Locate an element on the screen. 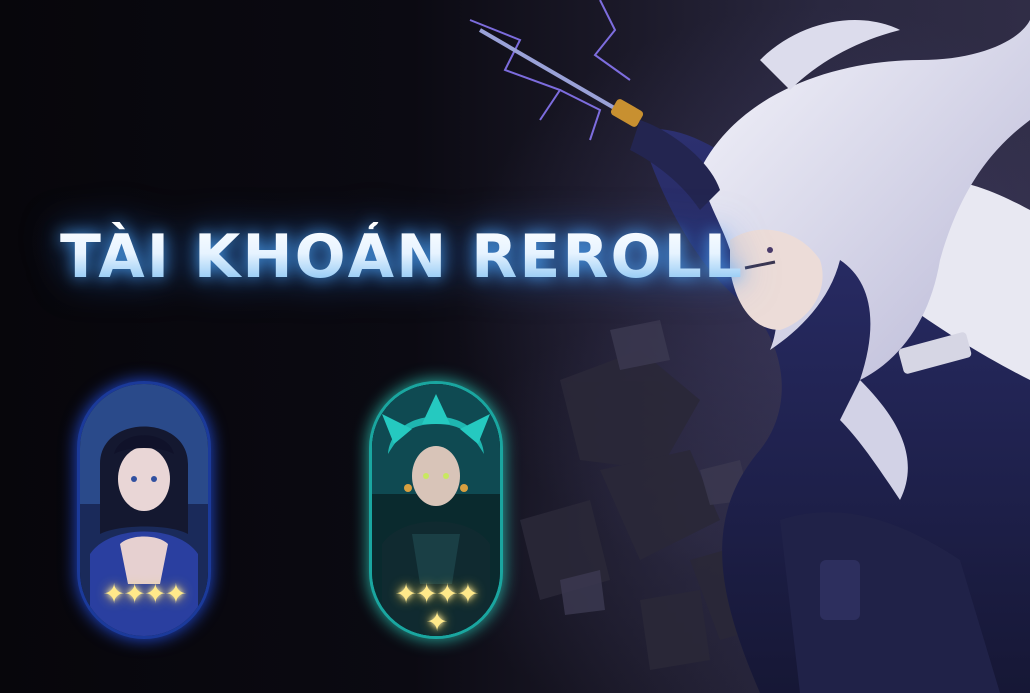 The height and width of the screenshot is (693, 1030). character-card-4-star: ✦✦✦✦ is located at coordinates (144, 510).